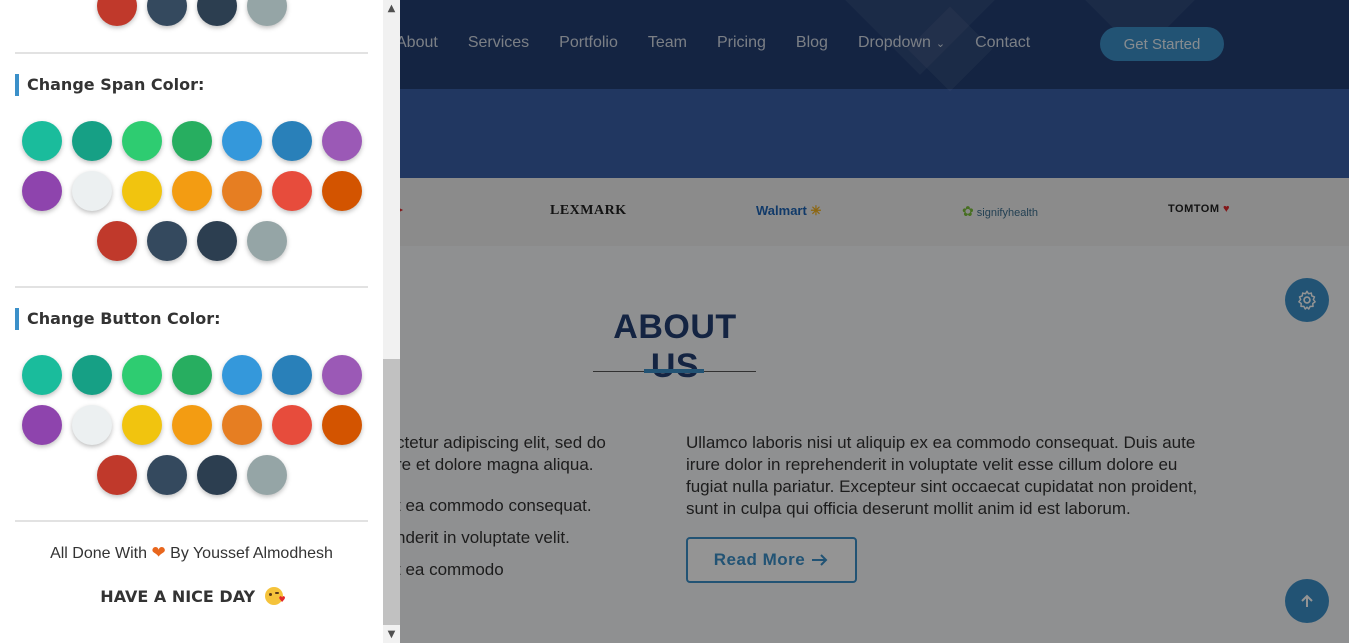 The image size is (1349, 643). What do you see at coordinates (275, 596) in the screenshot?
I see `kissing-face-icon: ♥` at bounding box center [275, 596].